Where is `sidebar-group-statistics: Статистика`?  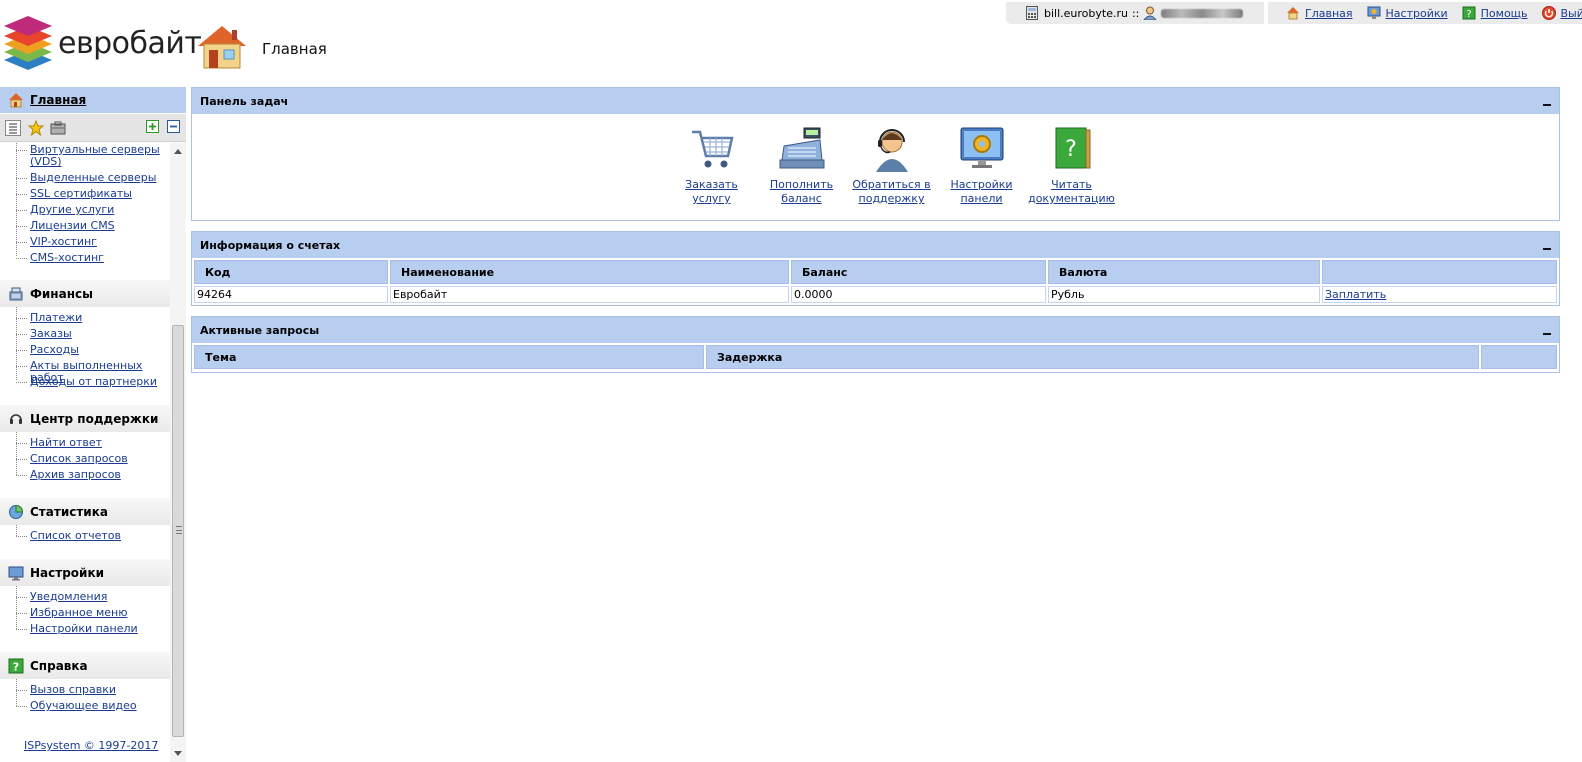
sidebar-group-statistics: Статистика is located at coordinates (85, 511).